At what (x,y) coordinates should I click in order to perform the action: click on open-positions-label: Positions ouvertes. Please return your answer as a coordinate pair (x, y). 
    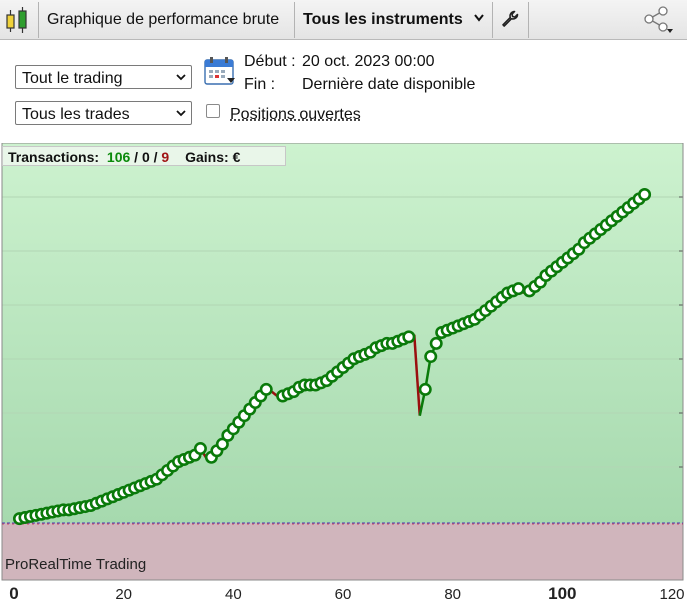
    Looking at the image, I should click on (295, 115).